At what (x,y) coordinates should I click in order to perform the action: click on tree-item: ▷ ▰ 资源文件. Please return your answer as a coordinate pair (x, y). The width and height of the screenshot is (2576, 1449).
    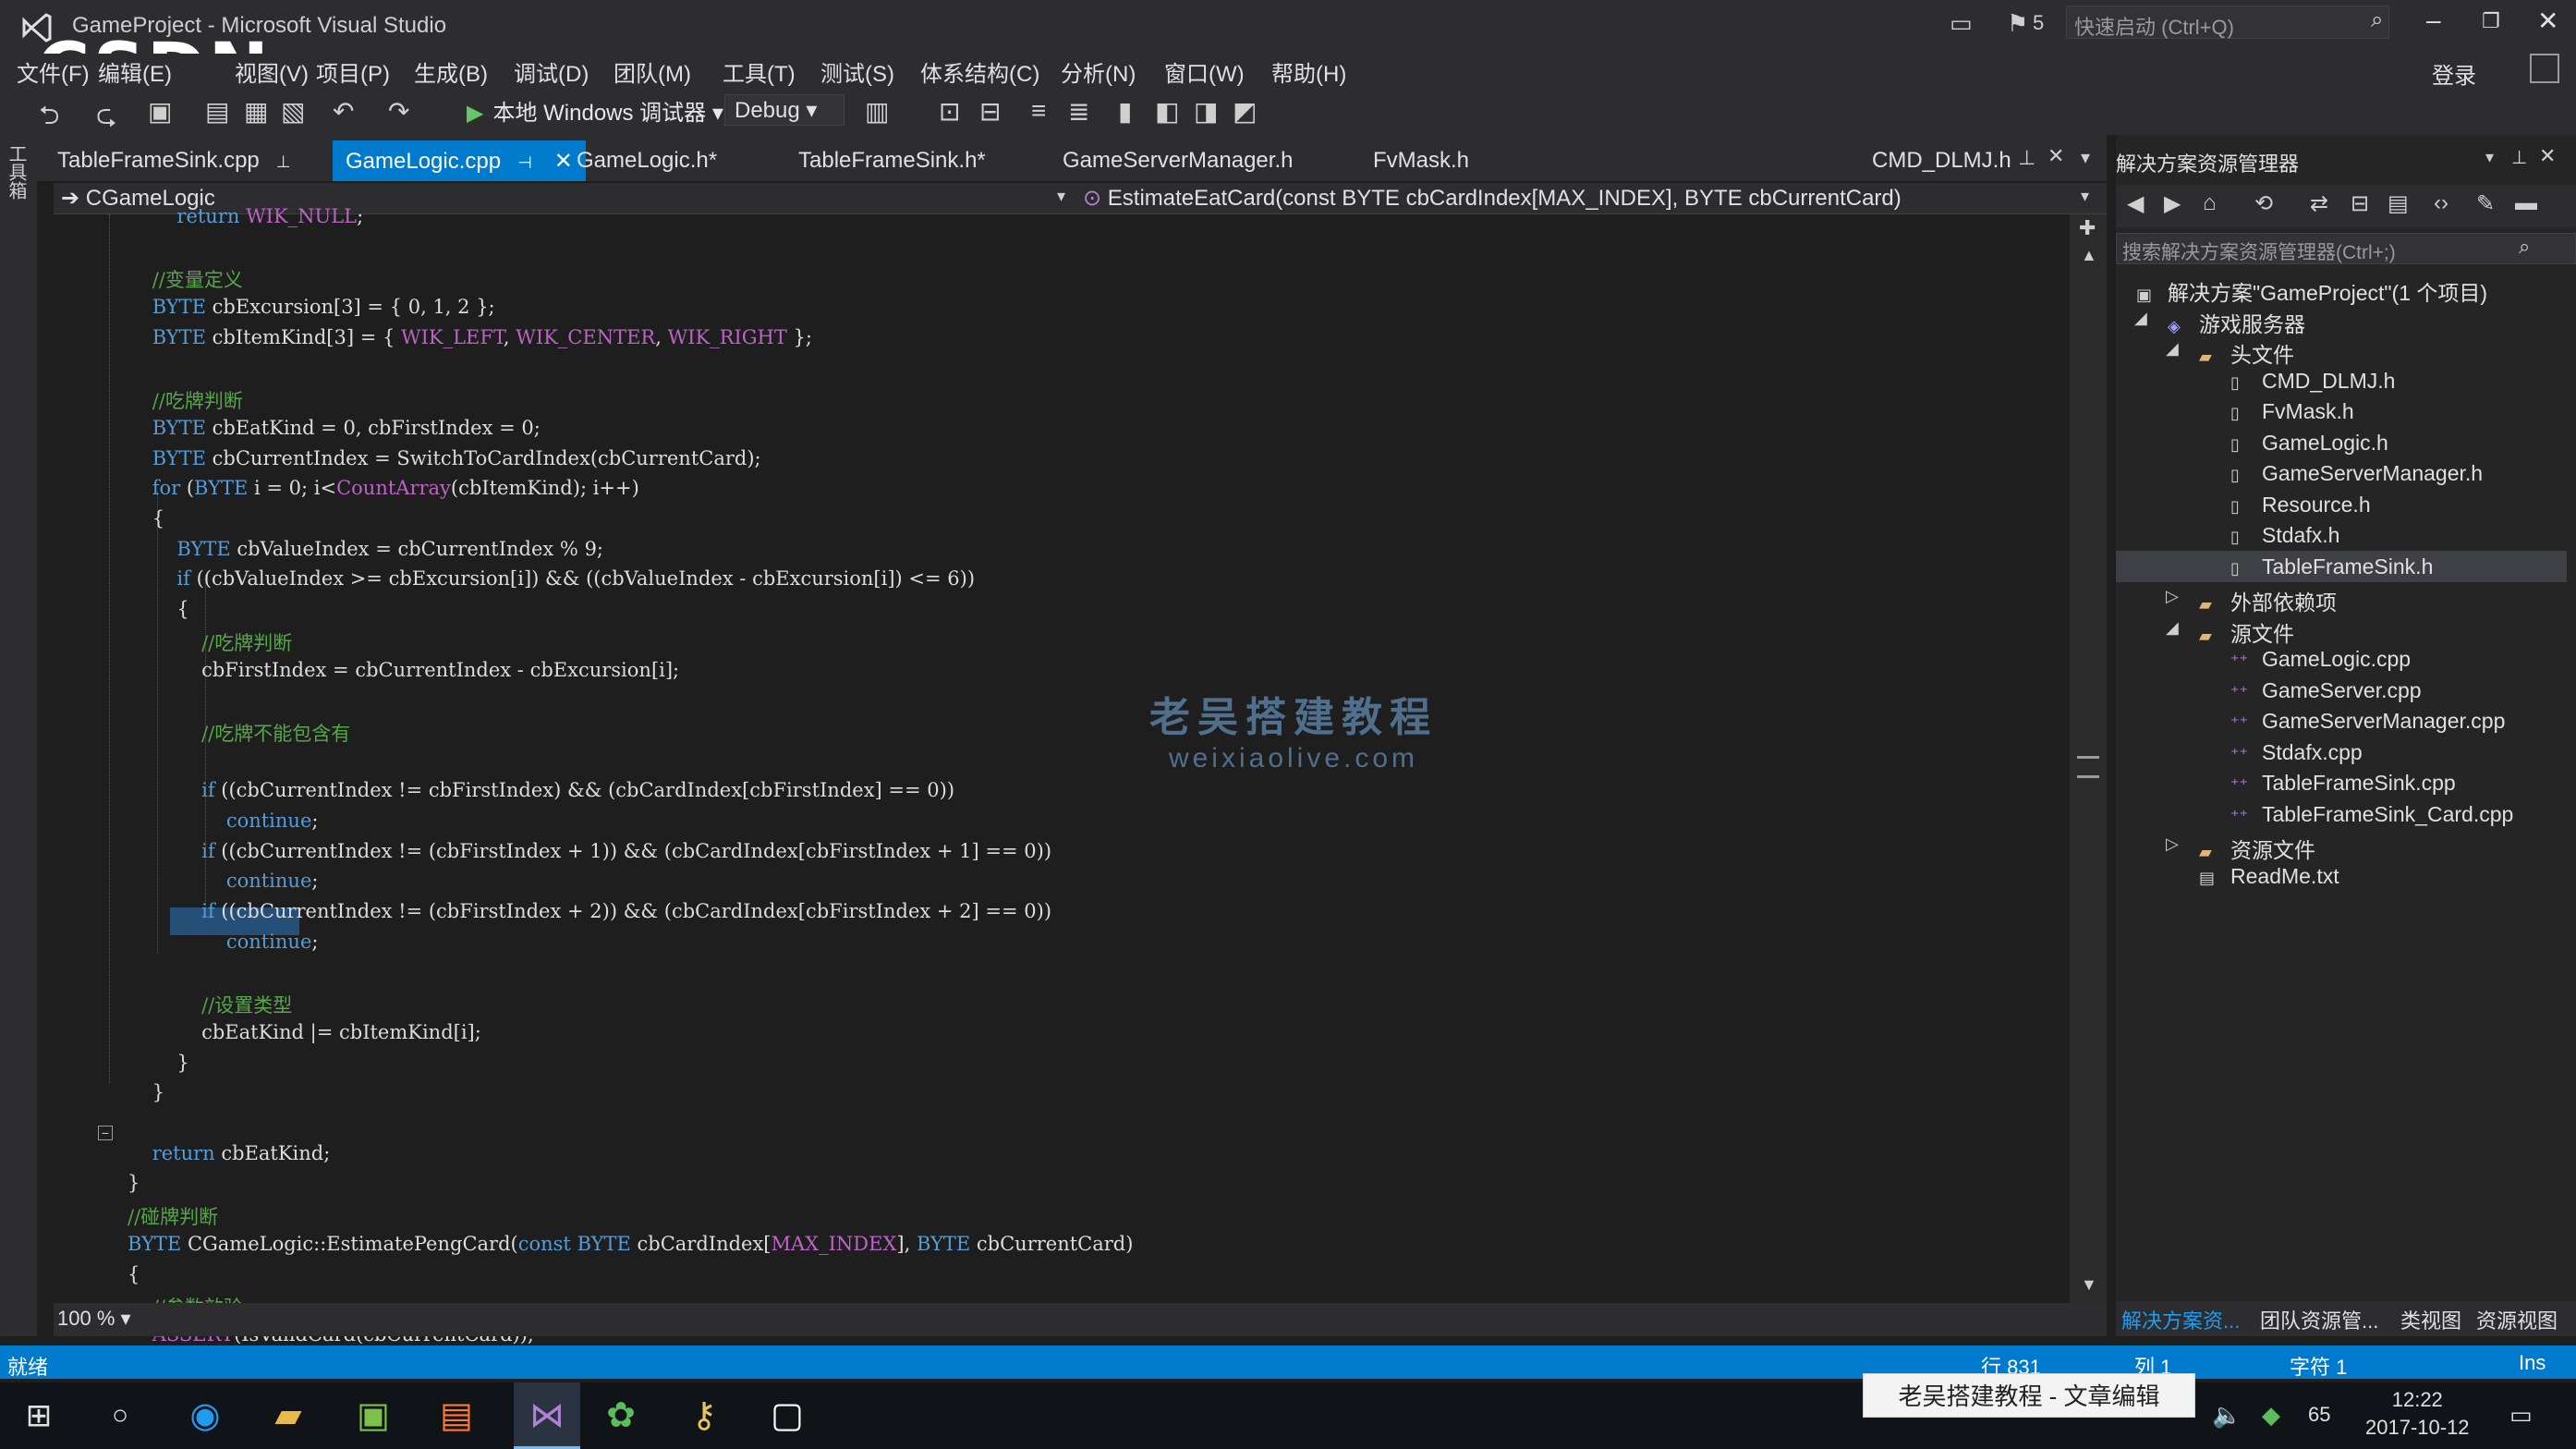
    Looking at the image, I should click on (2240, 848).